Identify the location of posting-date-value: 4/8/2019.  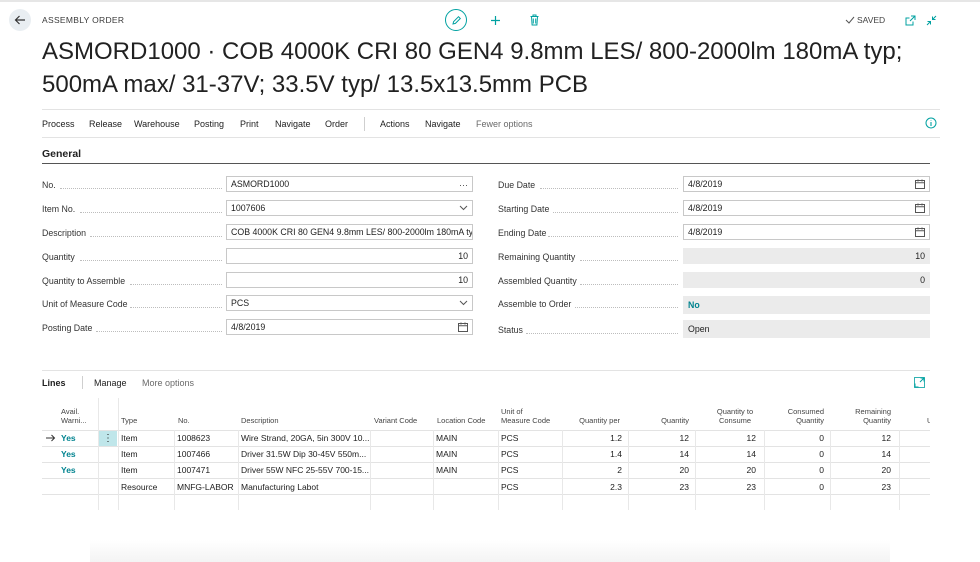
(248, 327).